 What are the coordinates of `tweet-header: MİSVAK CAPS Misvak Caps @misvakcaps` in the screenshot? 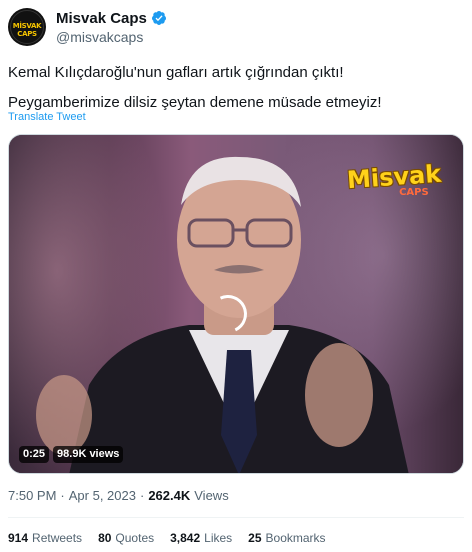 It's located at (87, 27).